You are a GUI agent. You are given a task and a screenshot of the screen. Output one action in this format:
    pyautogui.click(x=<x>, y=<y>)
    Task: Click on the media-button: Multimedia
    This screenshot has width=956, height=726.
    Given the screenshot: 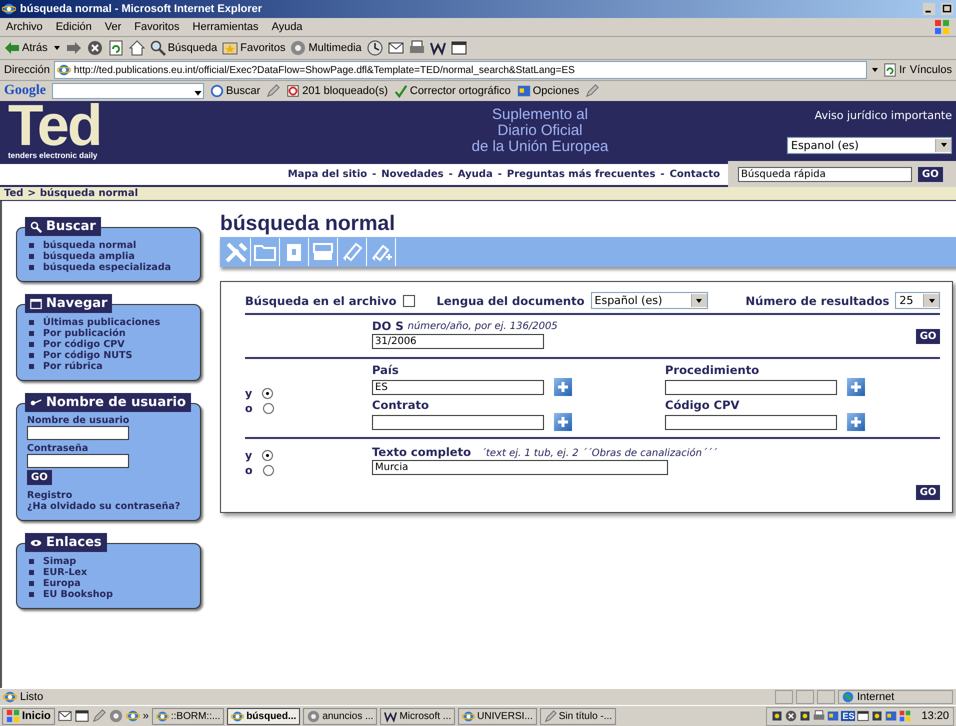 What is the action you would take?
    pyautogui.click(x=326, y=48)
    